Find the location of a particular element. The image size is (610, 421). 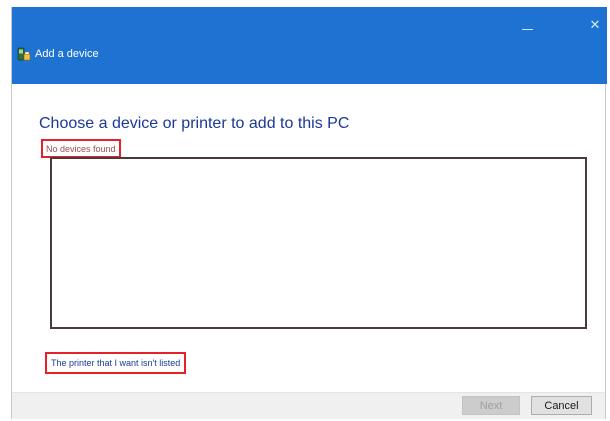

status-highlight: No devices found is located at coordinates (81, 148).